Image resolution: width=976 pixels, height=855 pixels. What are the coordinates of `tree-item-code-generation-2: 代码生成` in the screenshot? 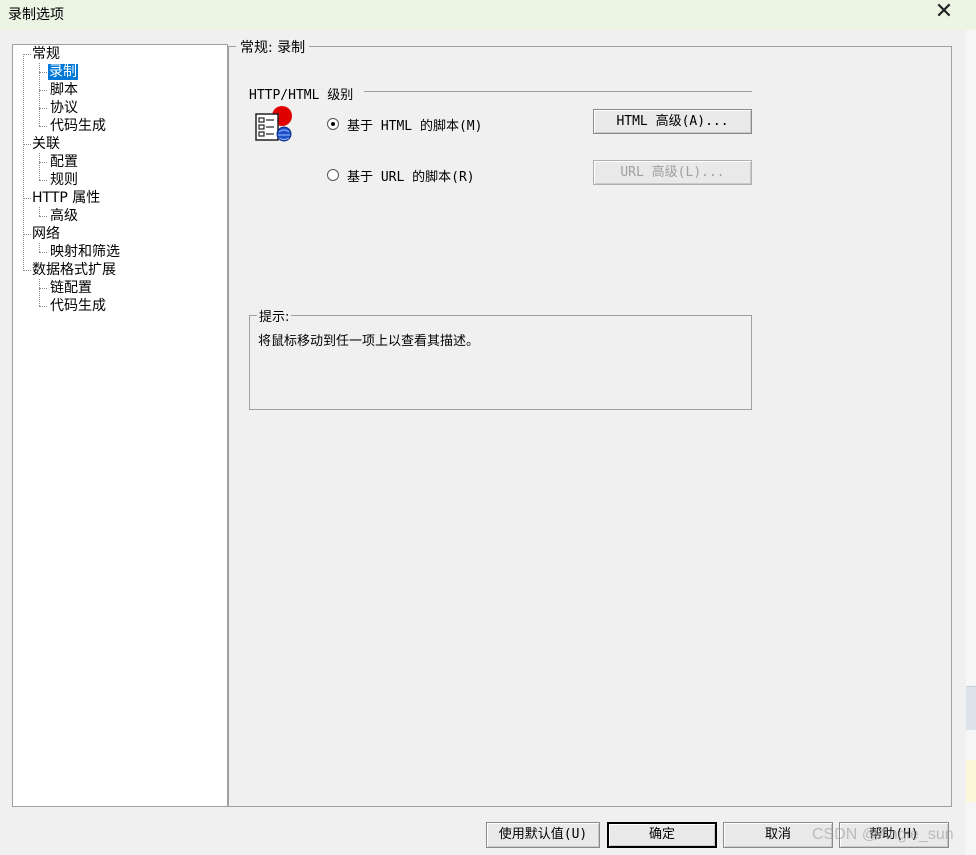 It's located at (78, 306).